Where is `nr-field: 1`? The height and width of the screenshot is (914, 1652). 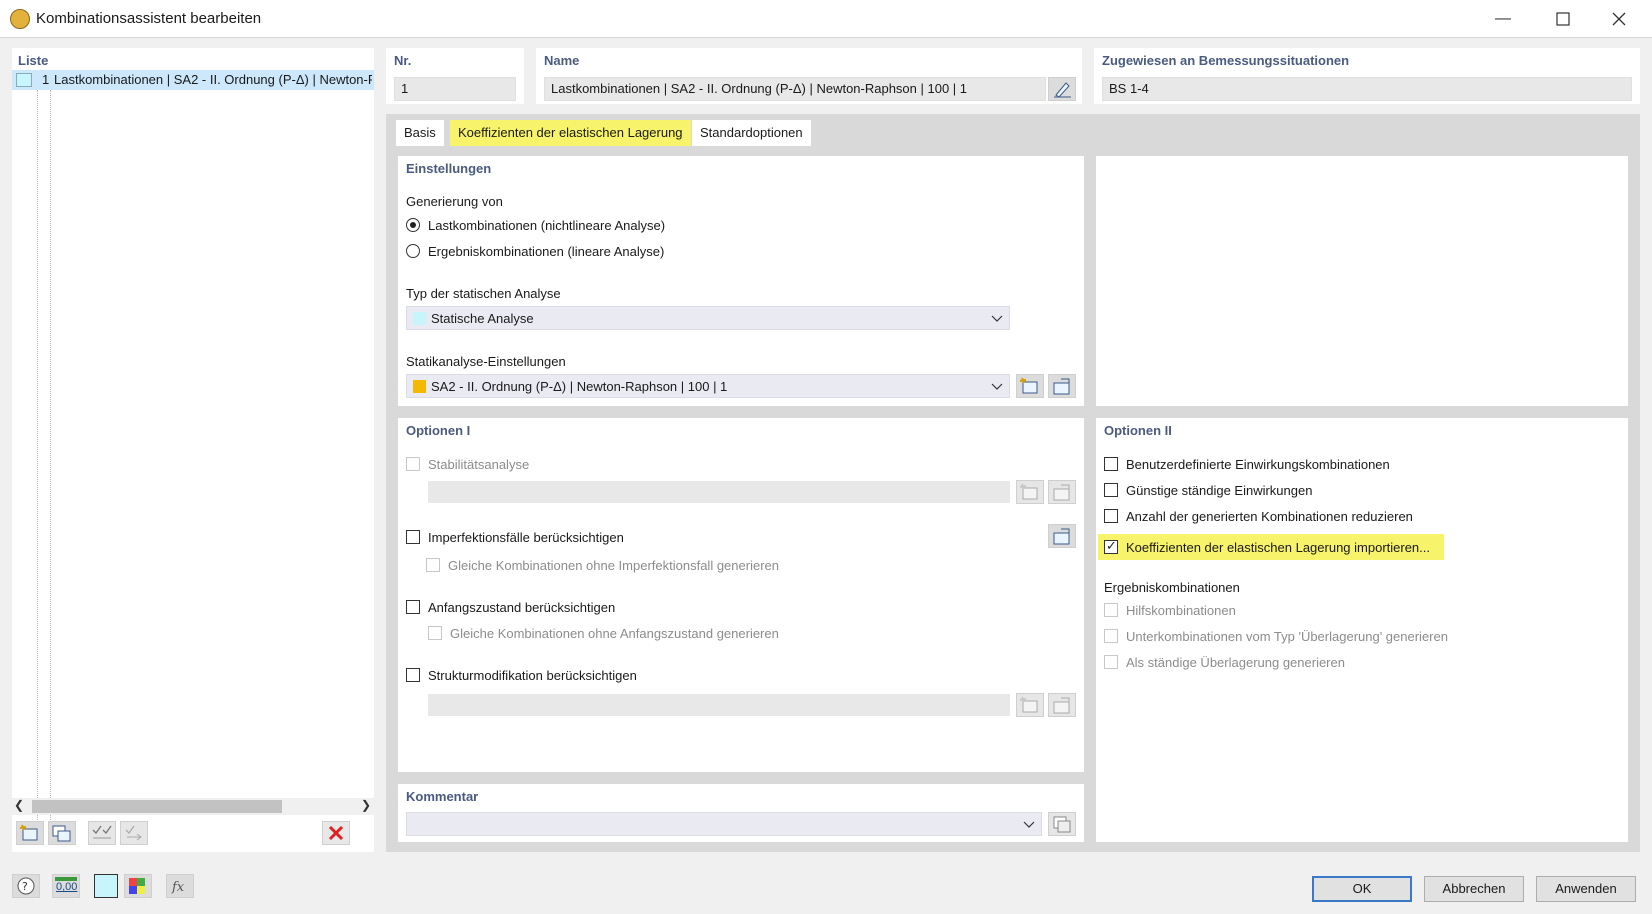 nr-field: 1 is located at coordinates (455, 89).